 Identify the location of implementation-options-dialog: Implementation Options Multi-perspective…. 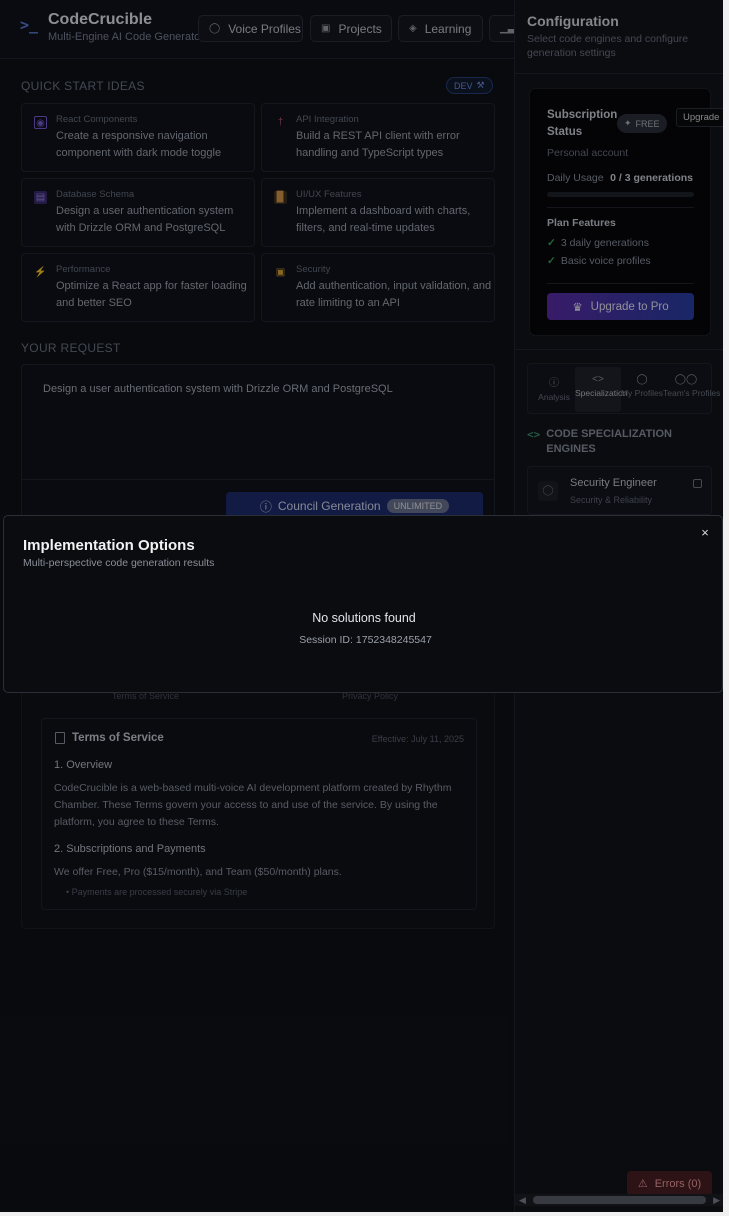
(363, 604).